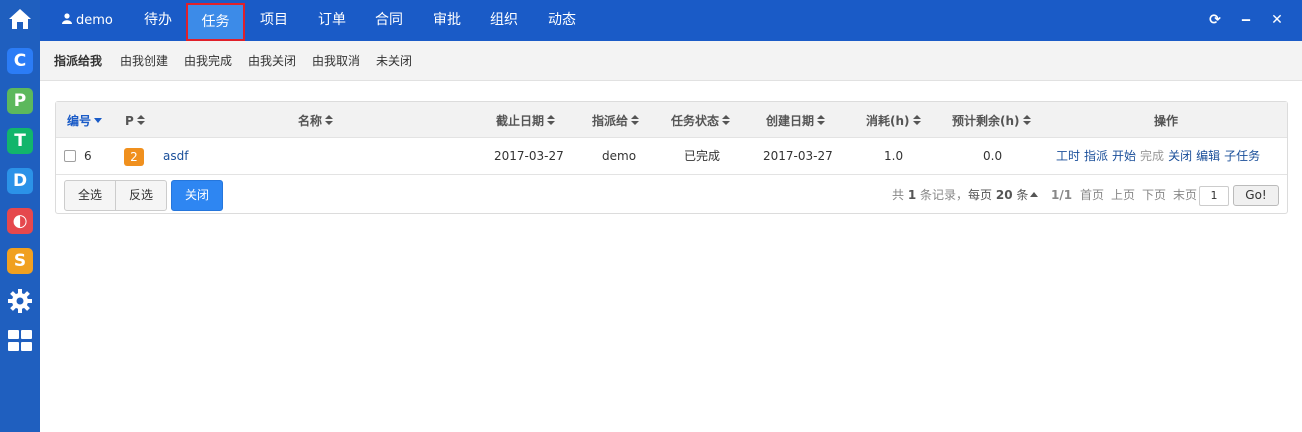 Image resolution: width=1302 pixels, height=432 pixels. Describe the element at coordinates (671, 20) in the screenshot. I see `top-navbar: demo 待办 任务 项目 订单 合同 审批 组织 动态 ⟳ ‒ ✕` at that location.